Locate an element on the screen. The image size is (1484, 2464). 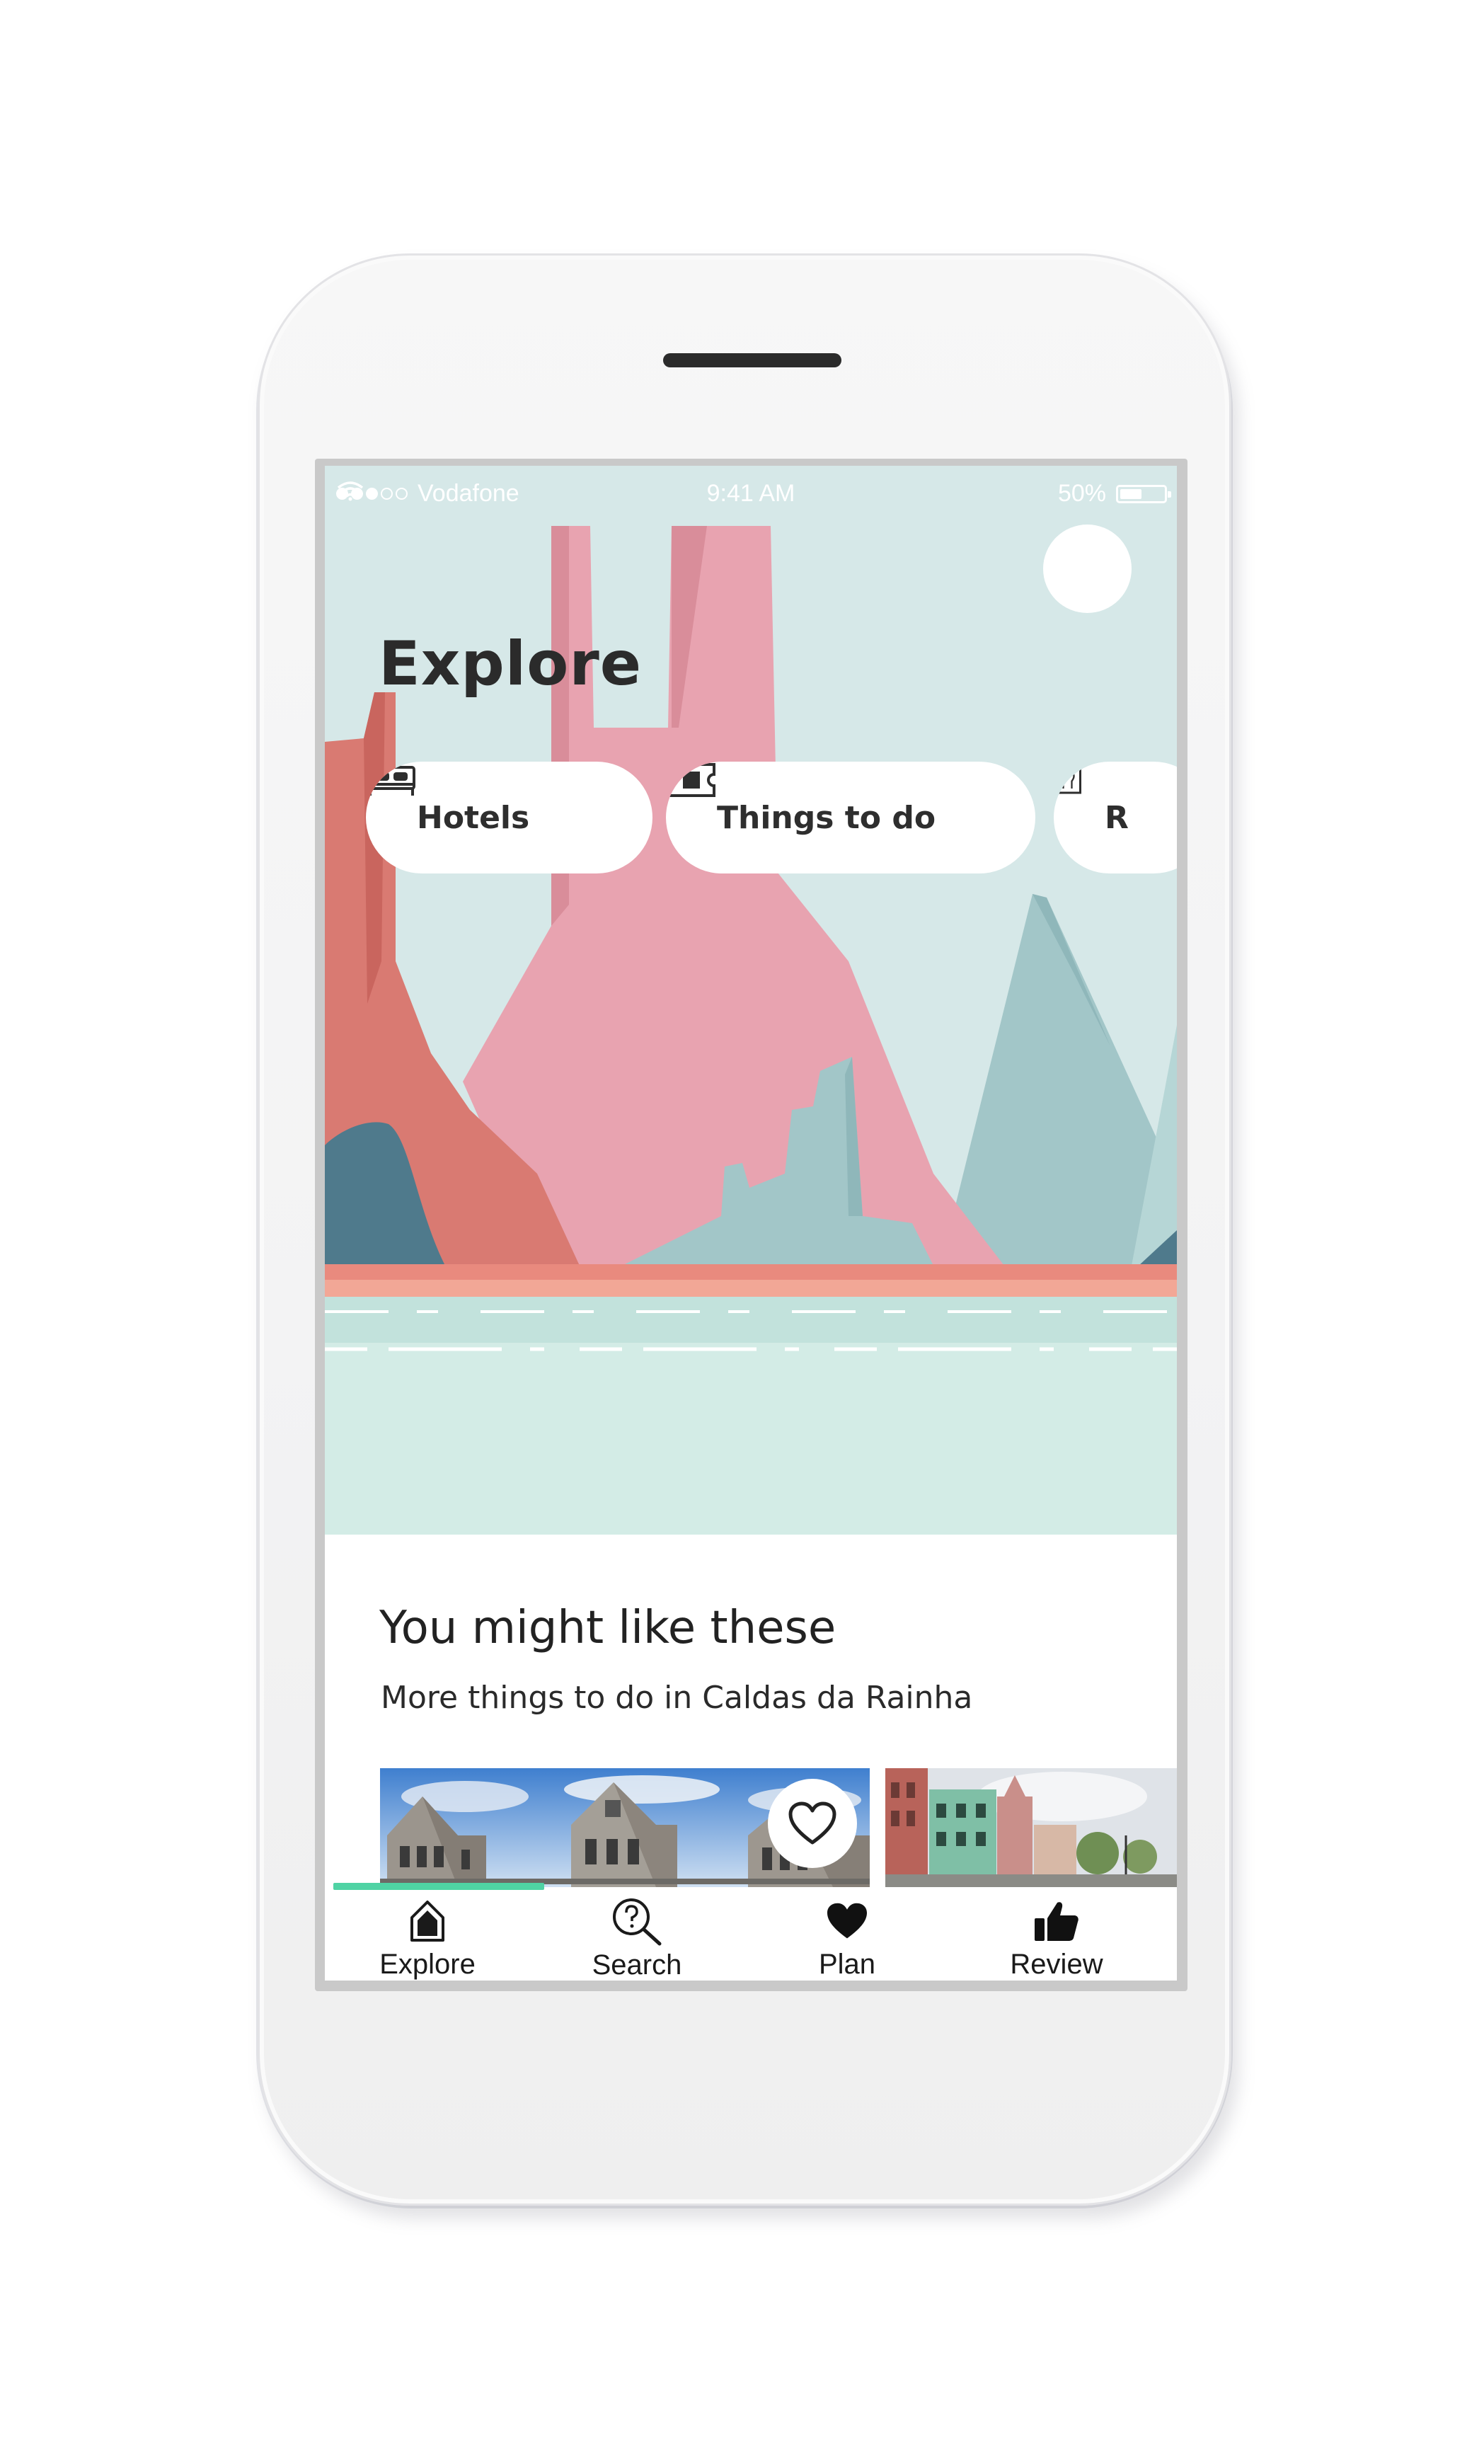
section-subtitle: More things to do in Caldas da Rainha is located at coordinates (677, 1698).